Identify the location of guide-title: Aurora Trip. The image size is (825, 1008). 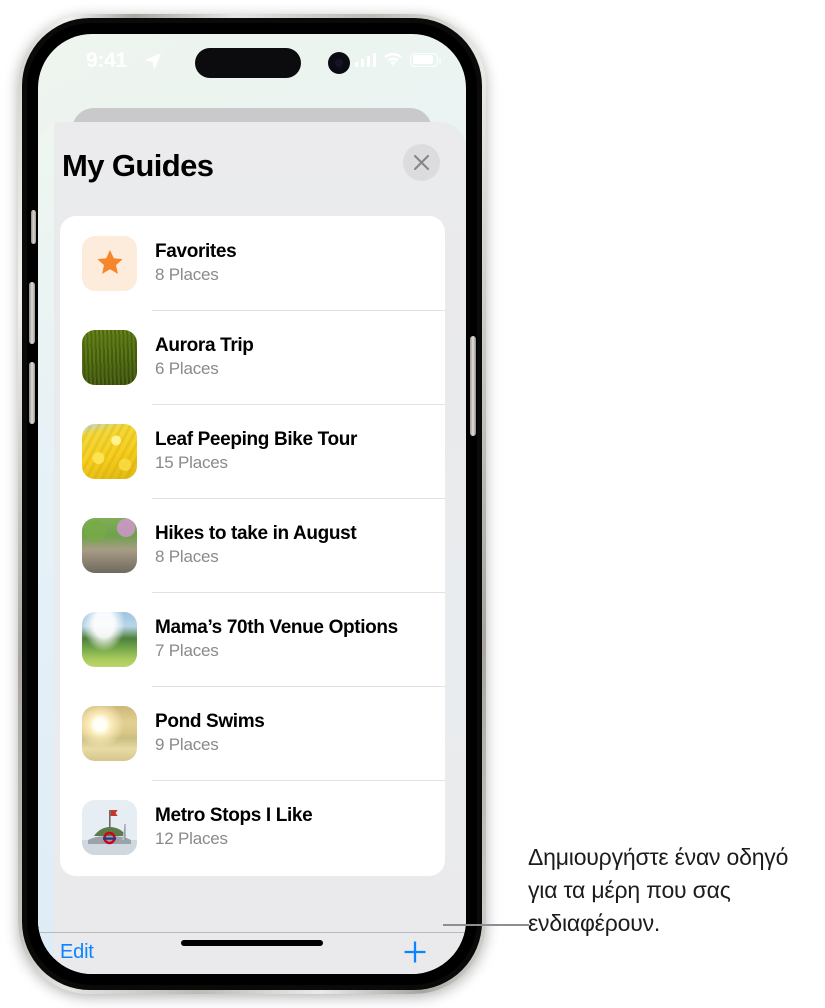
(204, 345).